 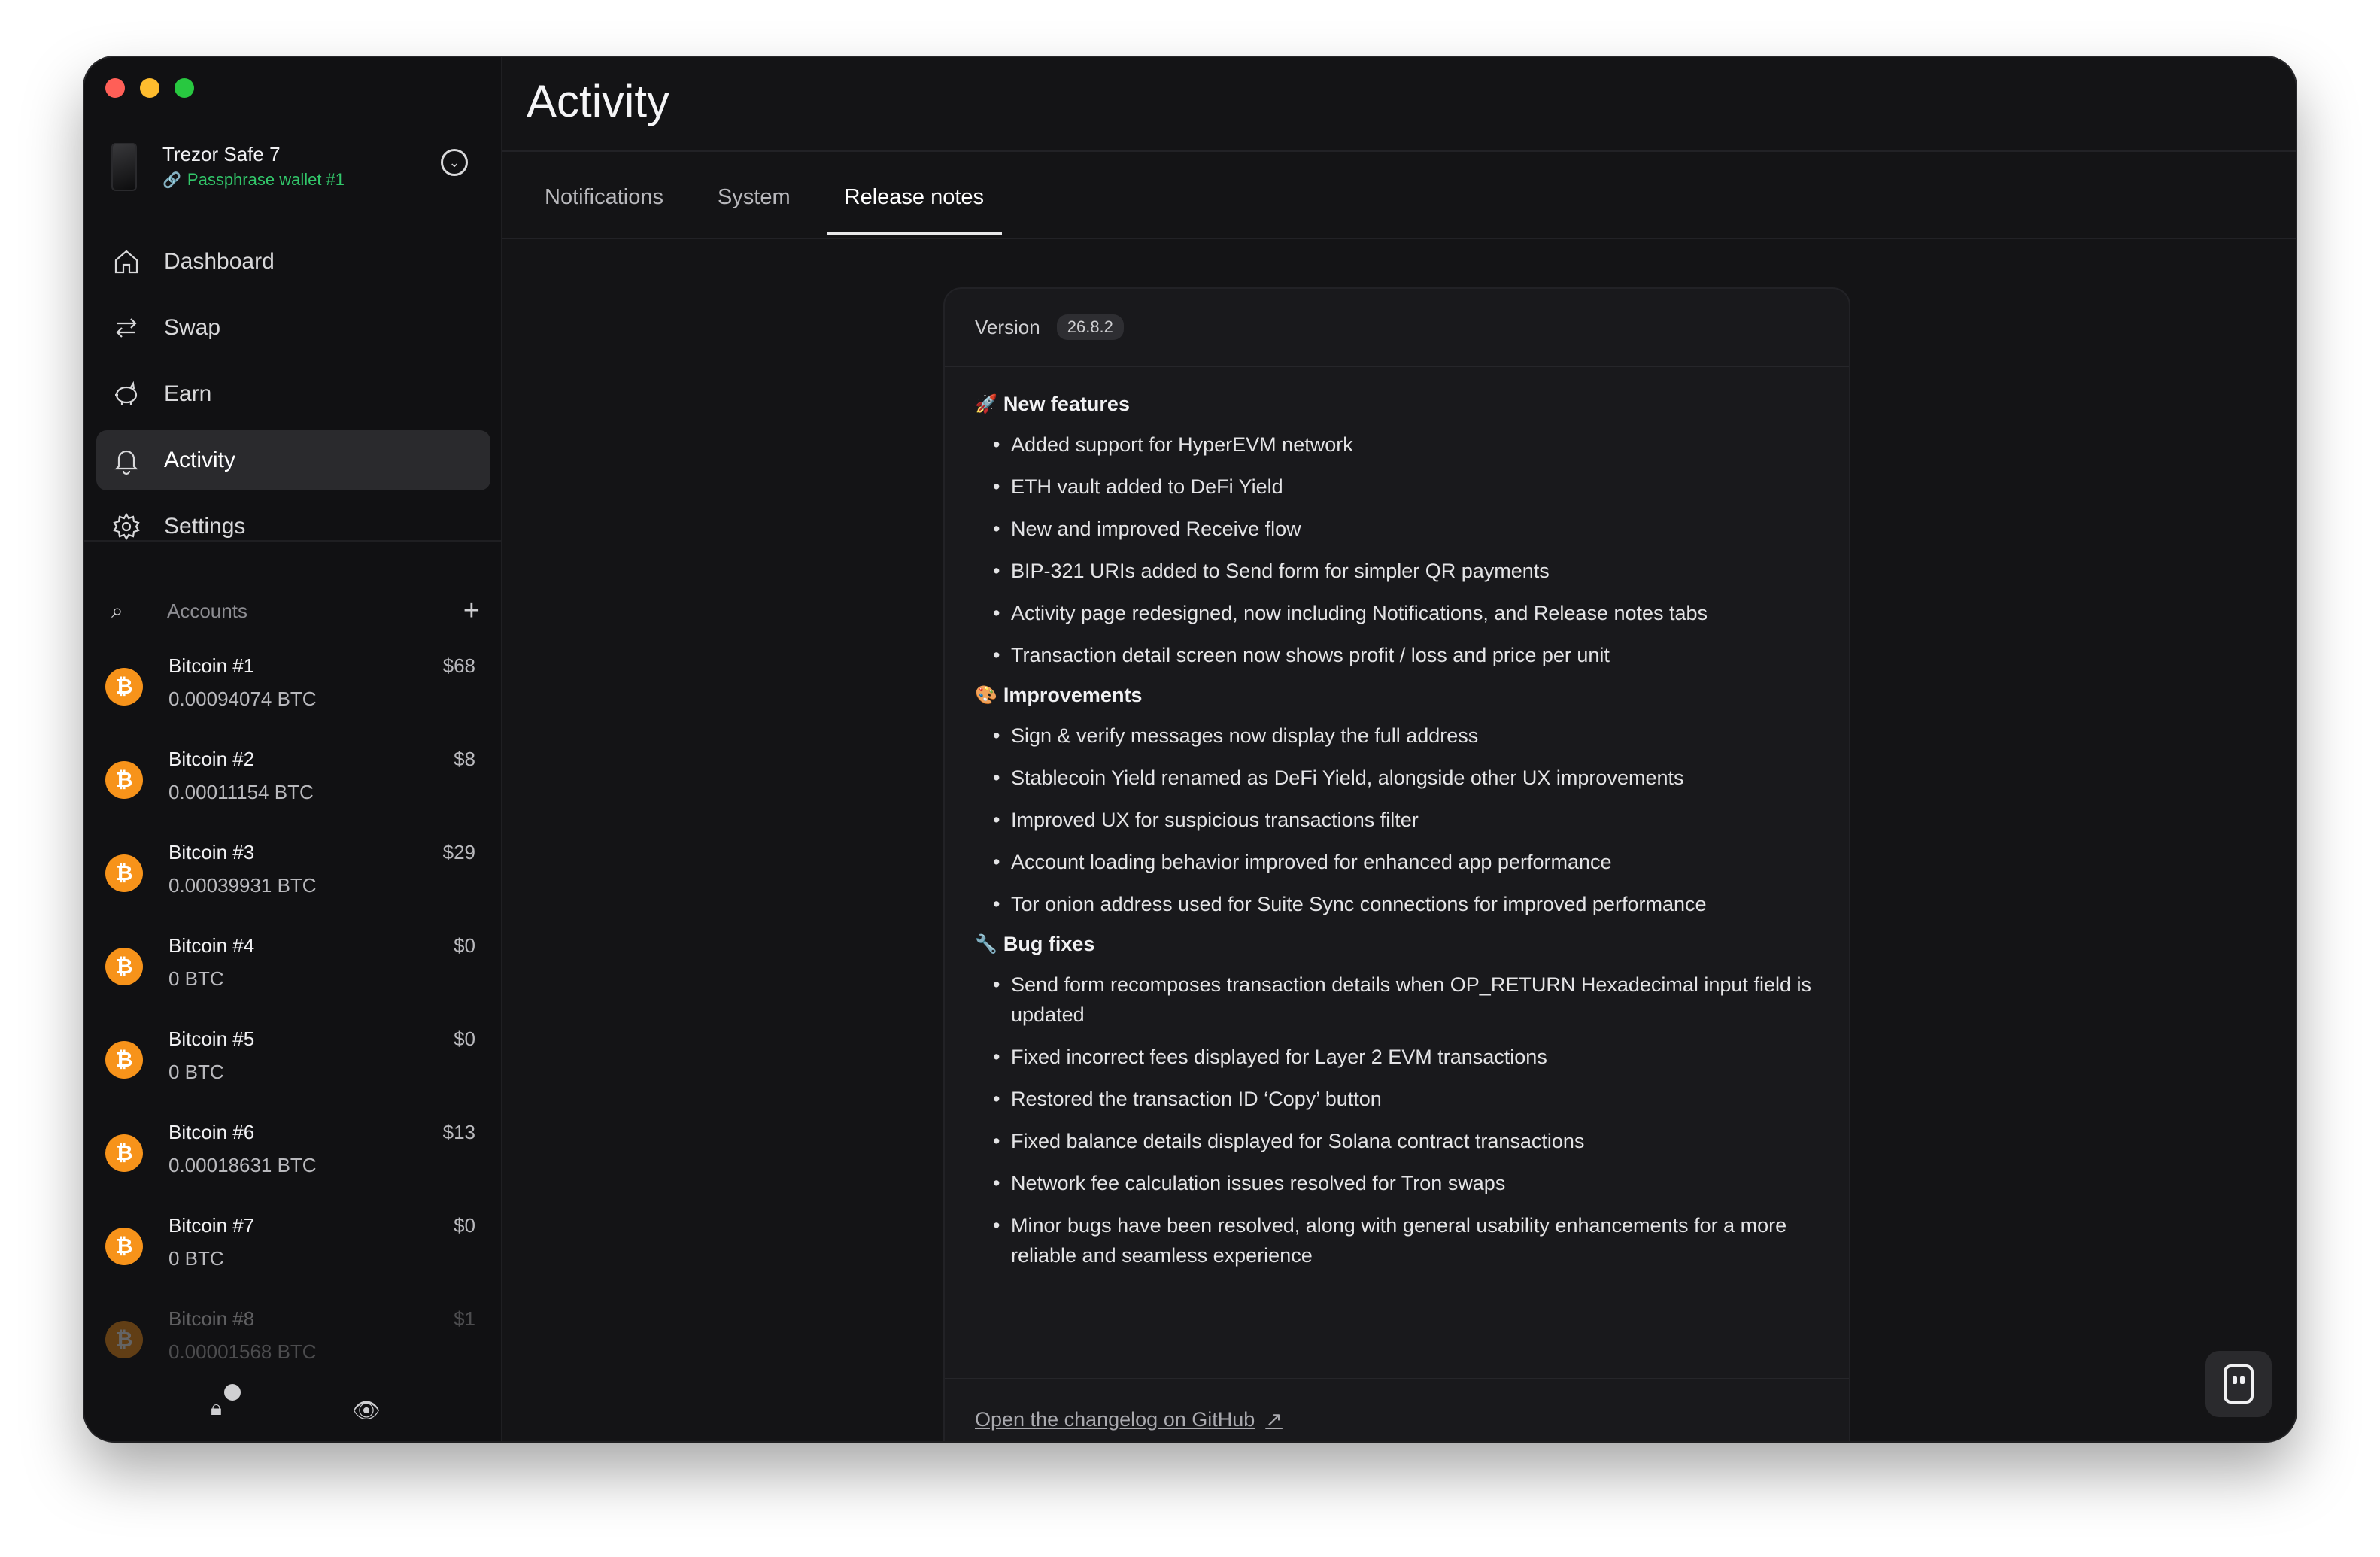 What do you see at coordinates (211, 665) in the screenshot?
I see `account-name: Bitcoin #1` at bounding box center [211, 665].